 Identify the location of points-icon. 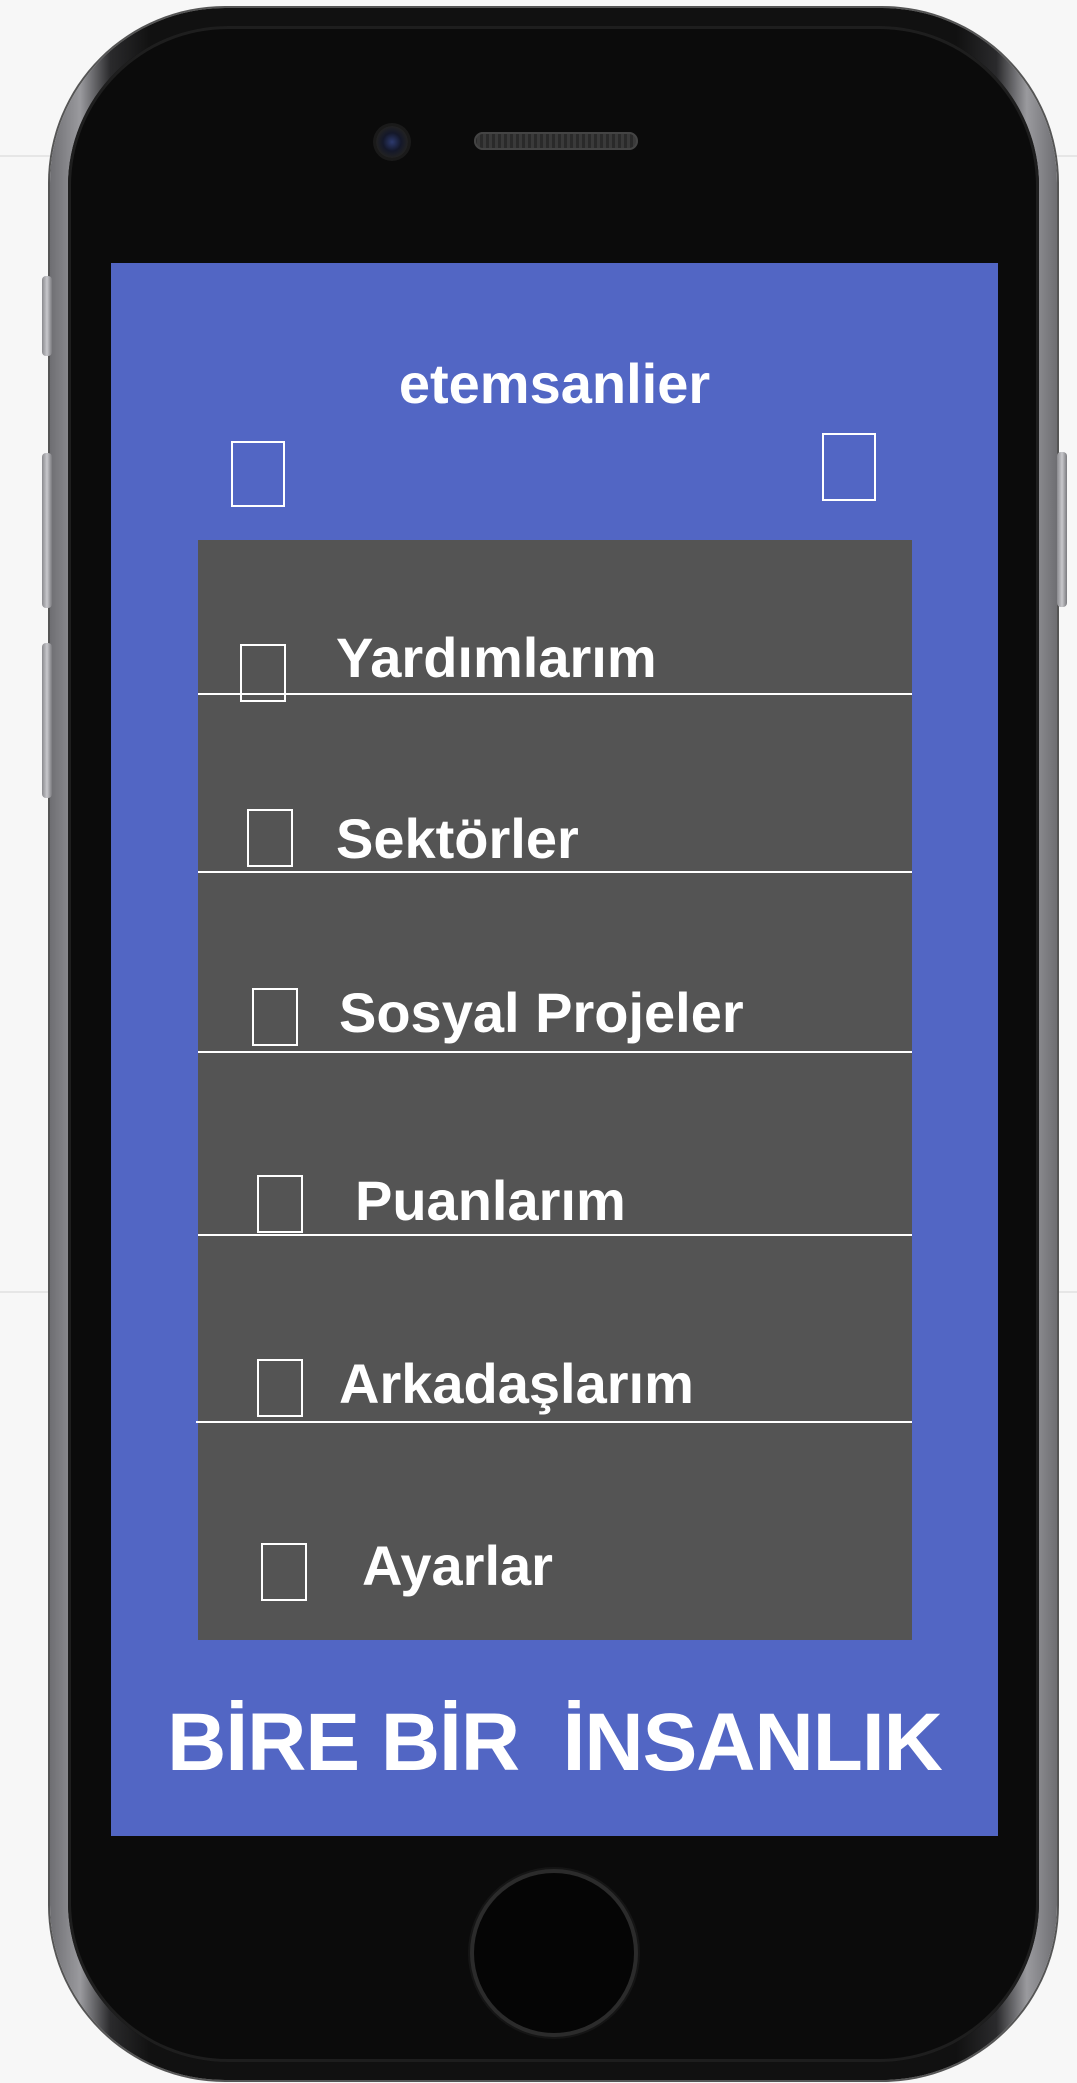
(280, 1204).